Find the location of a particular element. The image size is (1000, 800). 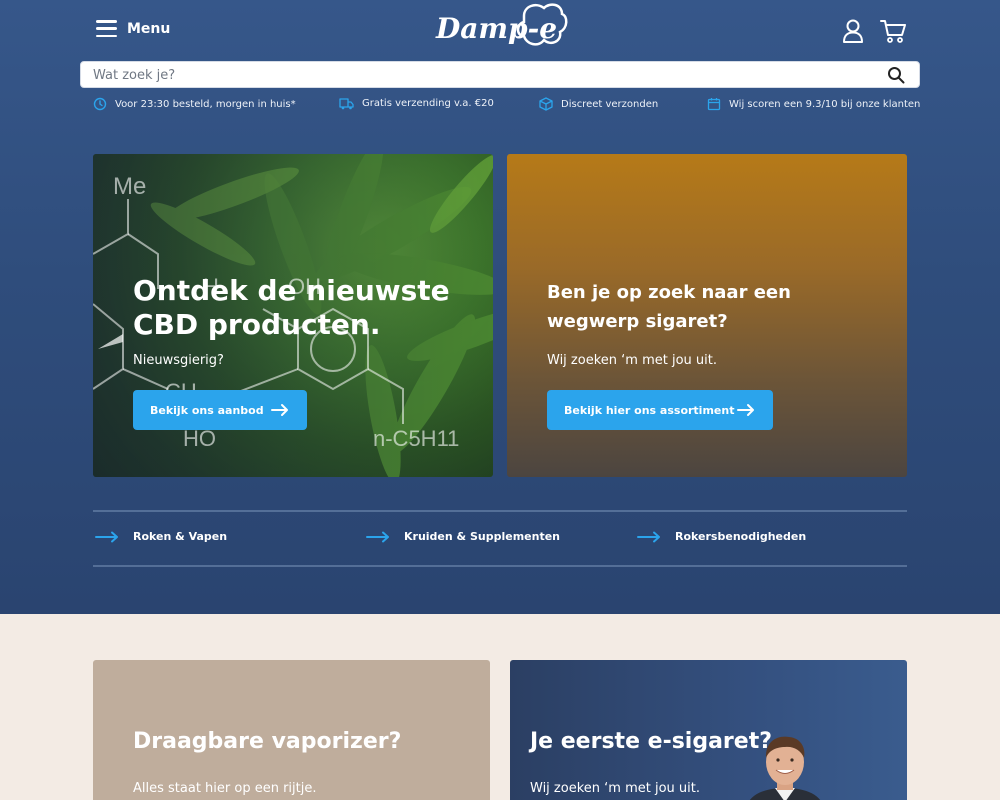

usp-rating: Wij scoren een 9.3/10 bij onze klanten is located at coordinates (813, 104).